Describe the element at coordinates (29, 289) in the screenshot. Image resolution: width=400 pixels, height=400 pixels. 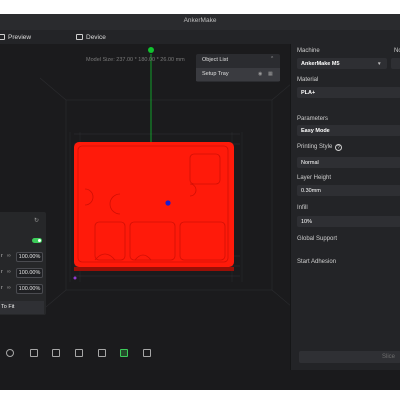
I see `scale-z-field: 100.00%` at that location.